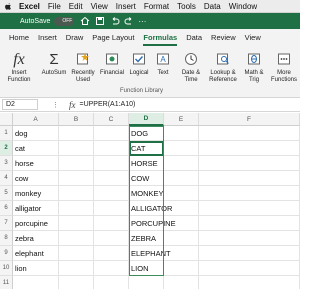 Image resolution: width=320 pixels, height=289 pixels. Describe the element at coordinates (249, 148) in the screenshot. I see `cell-f2` at that location.